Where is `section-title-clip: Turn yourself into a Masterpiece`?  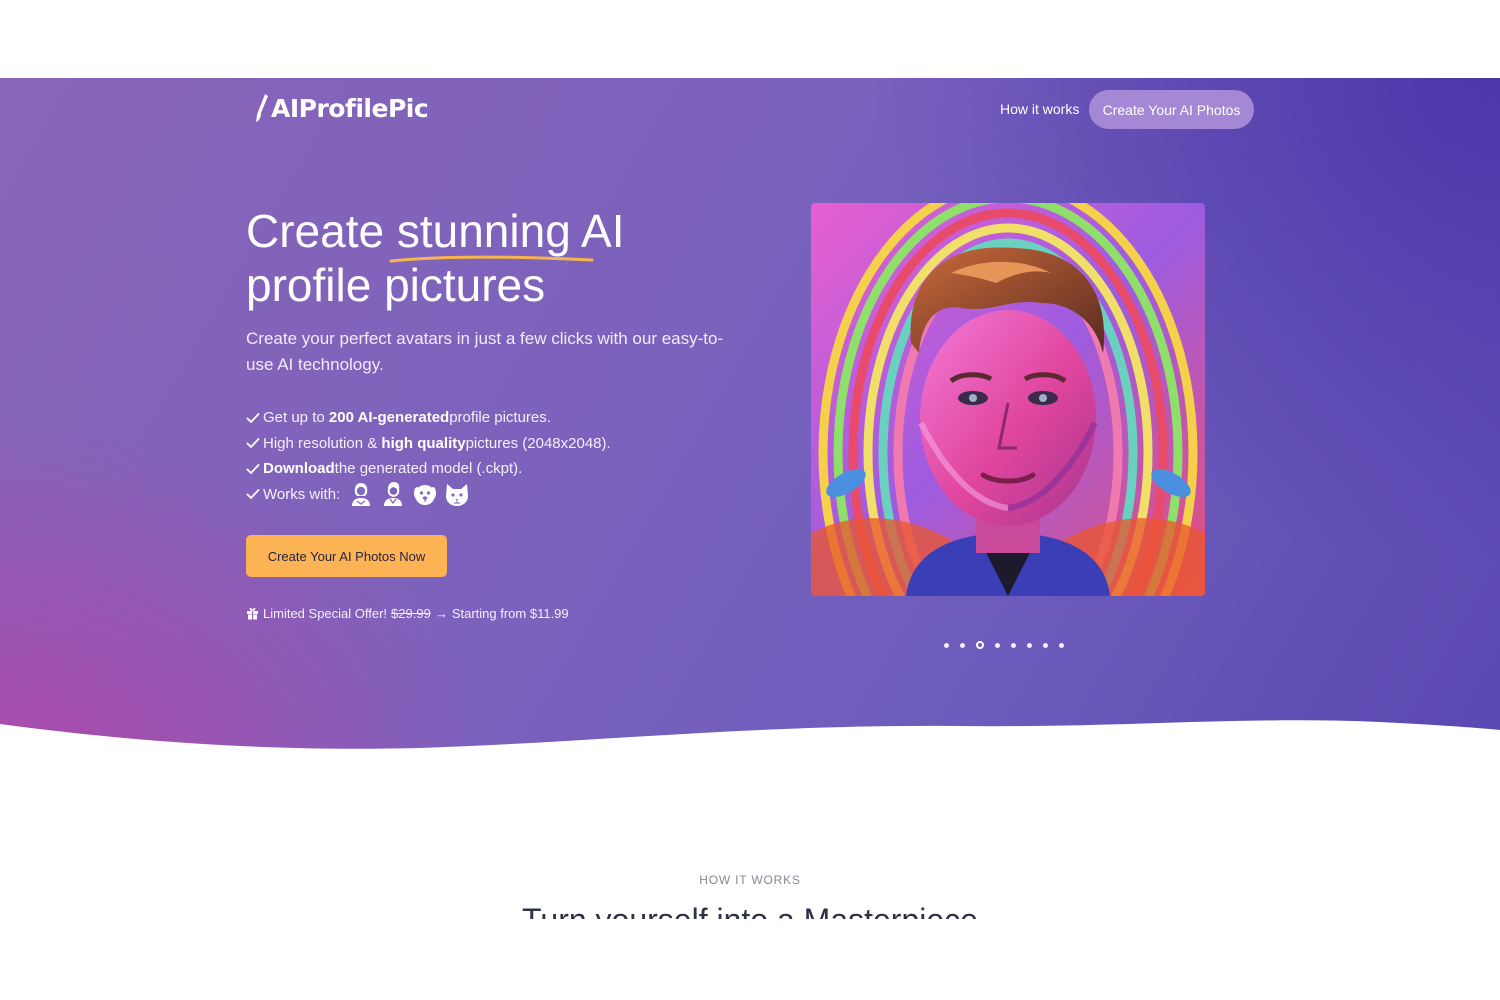
section-title-clip: Turn yourself into a Masterpiece is located at coordinates (750, 907).